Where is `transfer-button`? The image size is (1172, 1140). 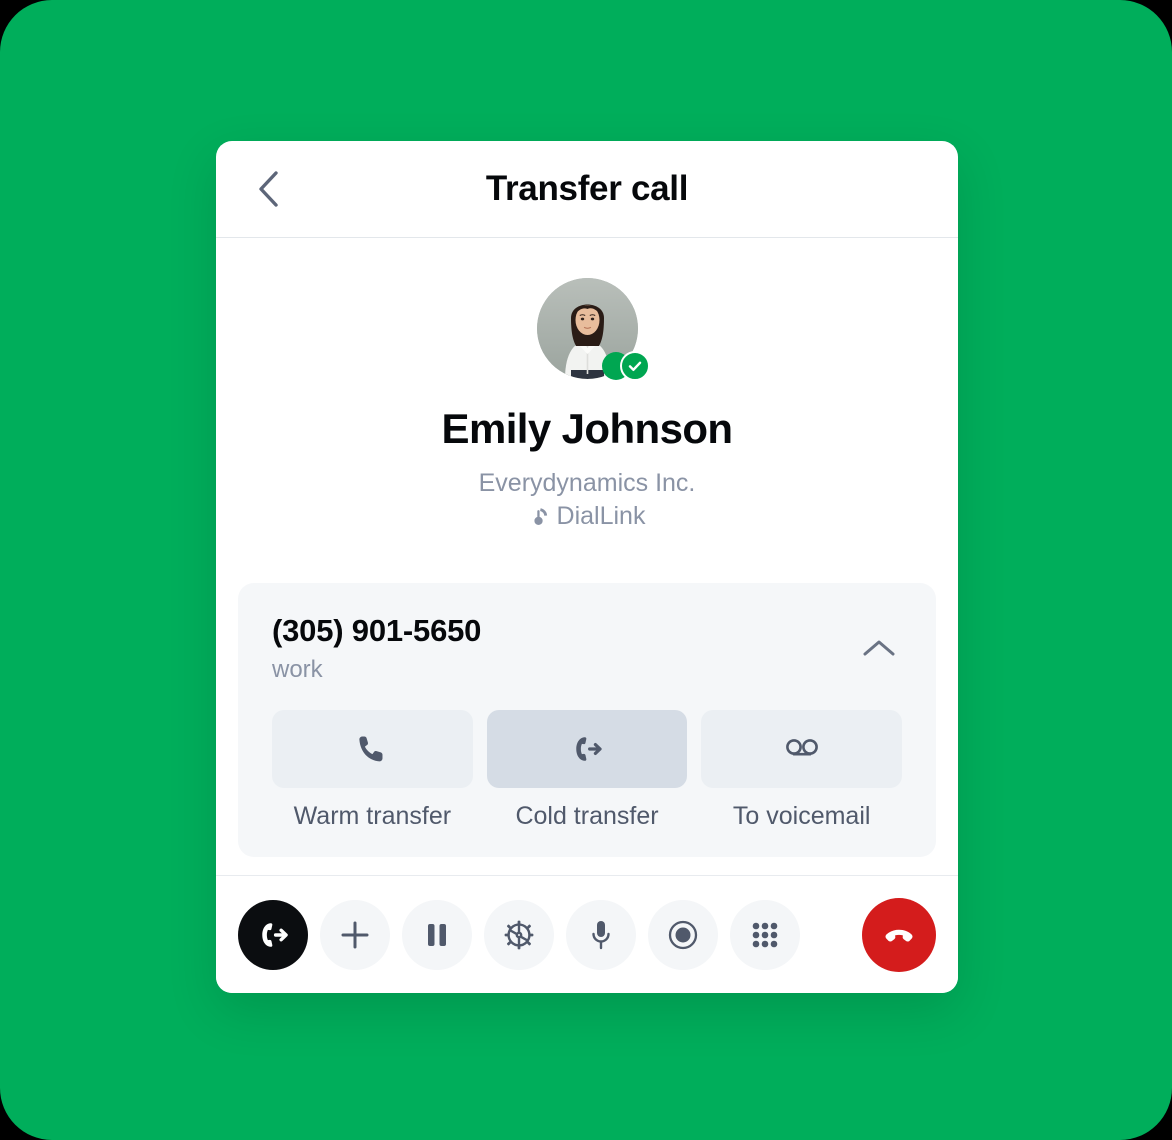 transfer-button is located at coordinates (273, 934).